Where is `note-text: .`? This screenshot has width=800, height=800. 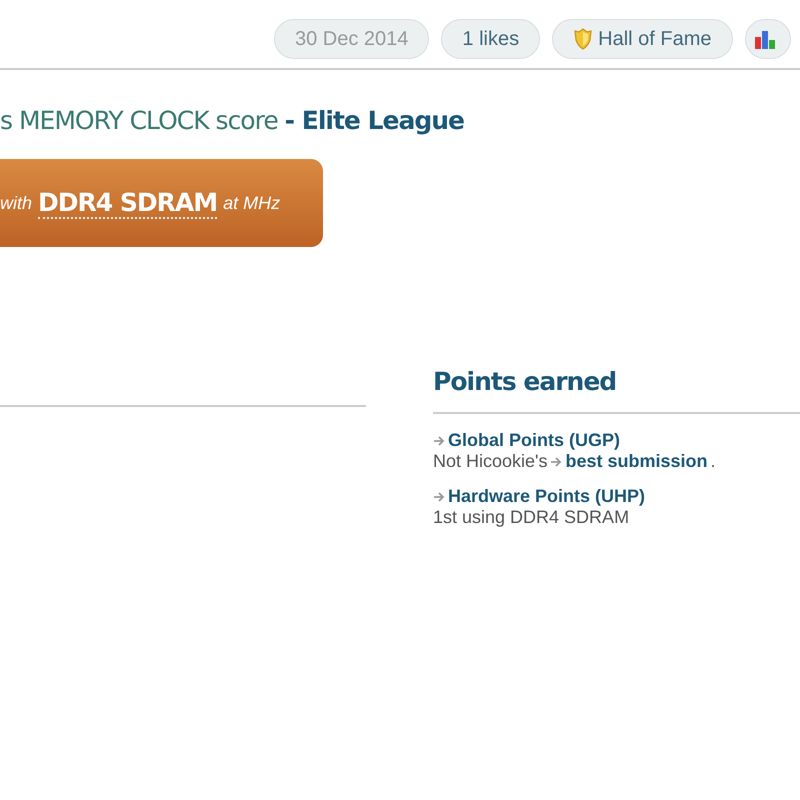 note-text: . is located at coordinates (713, 461).